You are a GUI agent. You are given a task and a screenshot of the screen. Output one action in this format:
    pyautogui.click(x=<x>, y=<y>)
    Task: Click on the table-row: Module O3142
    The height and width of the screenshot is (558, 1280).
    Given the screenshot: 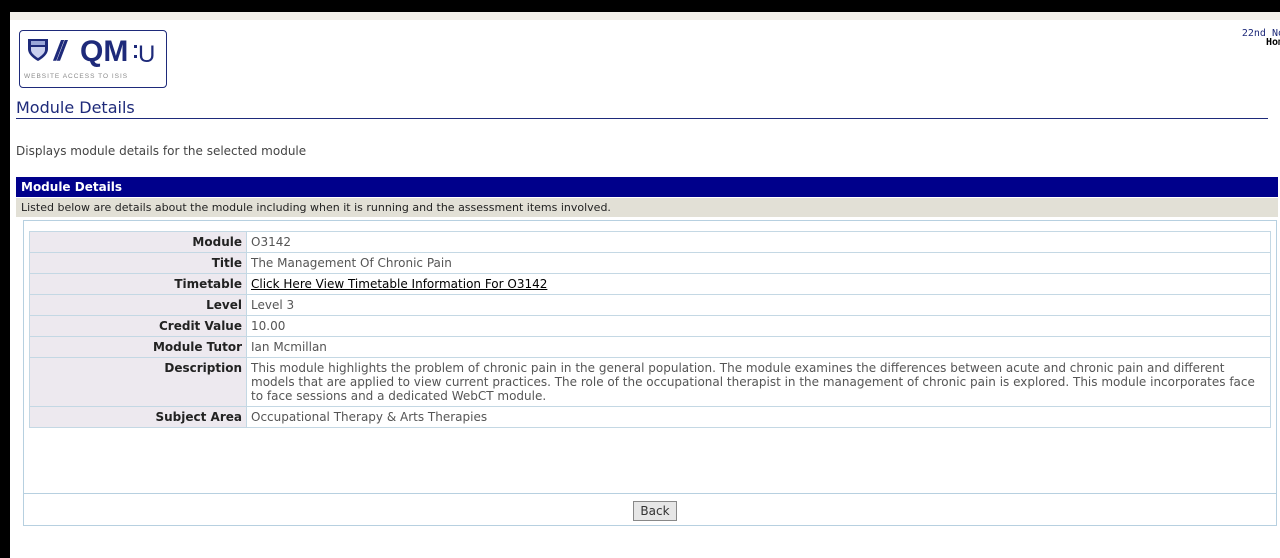 What is the action you would take?
    pyautogui.click(x=650, y=242)
    